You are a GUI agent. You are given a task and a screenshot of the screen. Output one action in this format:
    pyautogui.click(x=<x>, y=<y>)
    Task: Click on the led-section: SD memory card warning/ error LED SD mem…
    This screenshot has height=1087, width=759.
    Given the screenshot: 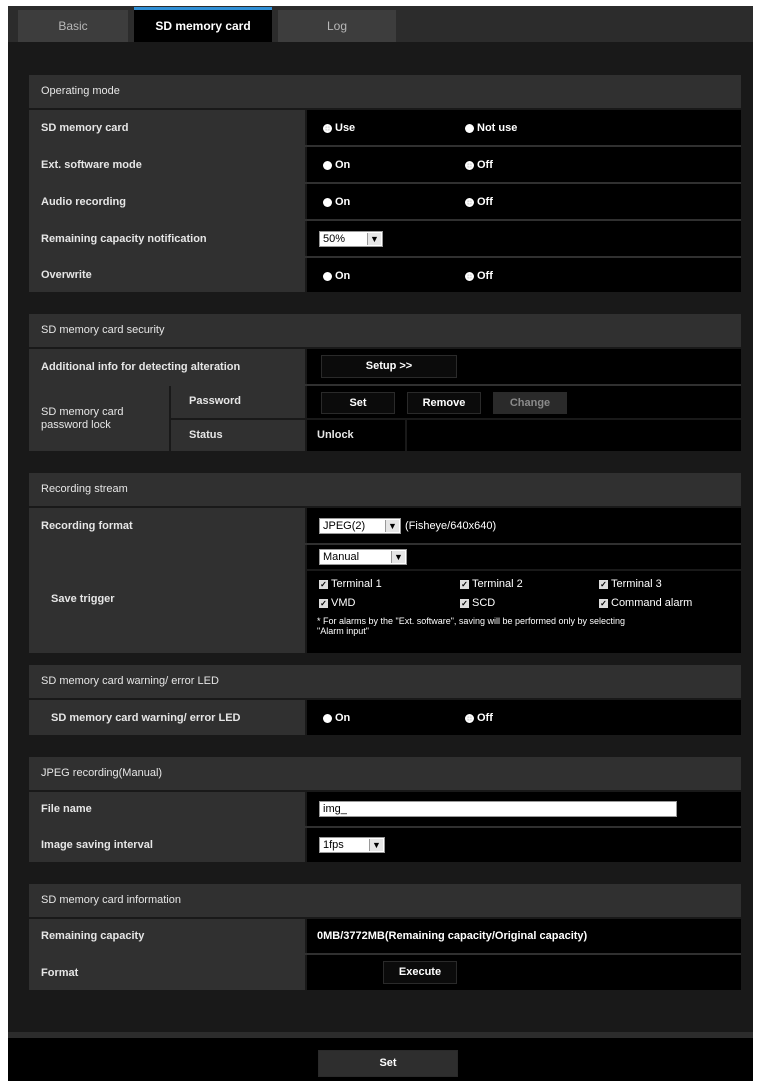 What is the action you would take?
    pyautogui.click(x=385, y=700)
    